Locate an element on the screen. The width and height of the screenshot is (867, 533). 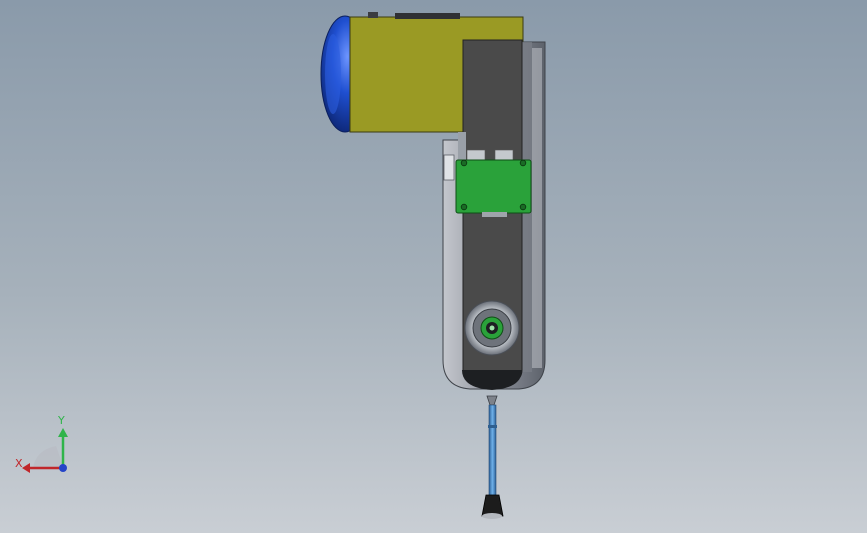
y-axis-arrow-icon is located at coordinates (63, 432).